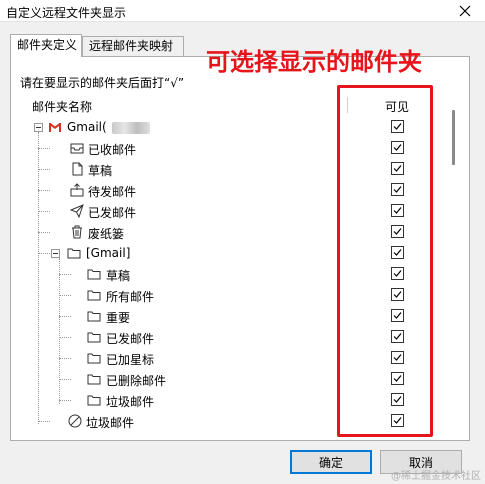 The image size is (485, 484). Describe the element at coordinates (130, 297) in the screenshot. I see `tree-label: 所有邮件` at that location.